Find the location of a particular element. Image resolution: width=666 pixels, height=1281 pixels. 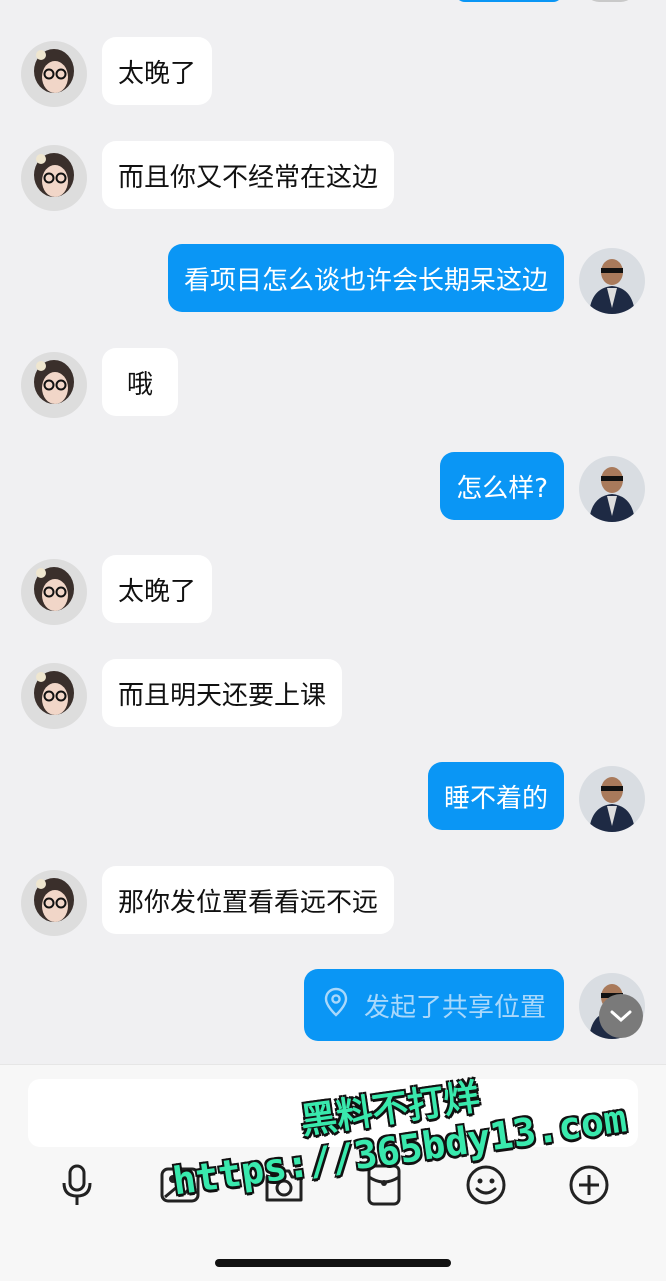

message-bubble: 哦 is located at coordinates (140, 382).